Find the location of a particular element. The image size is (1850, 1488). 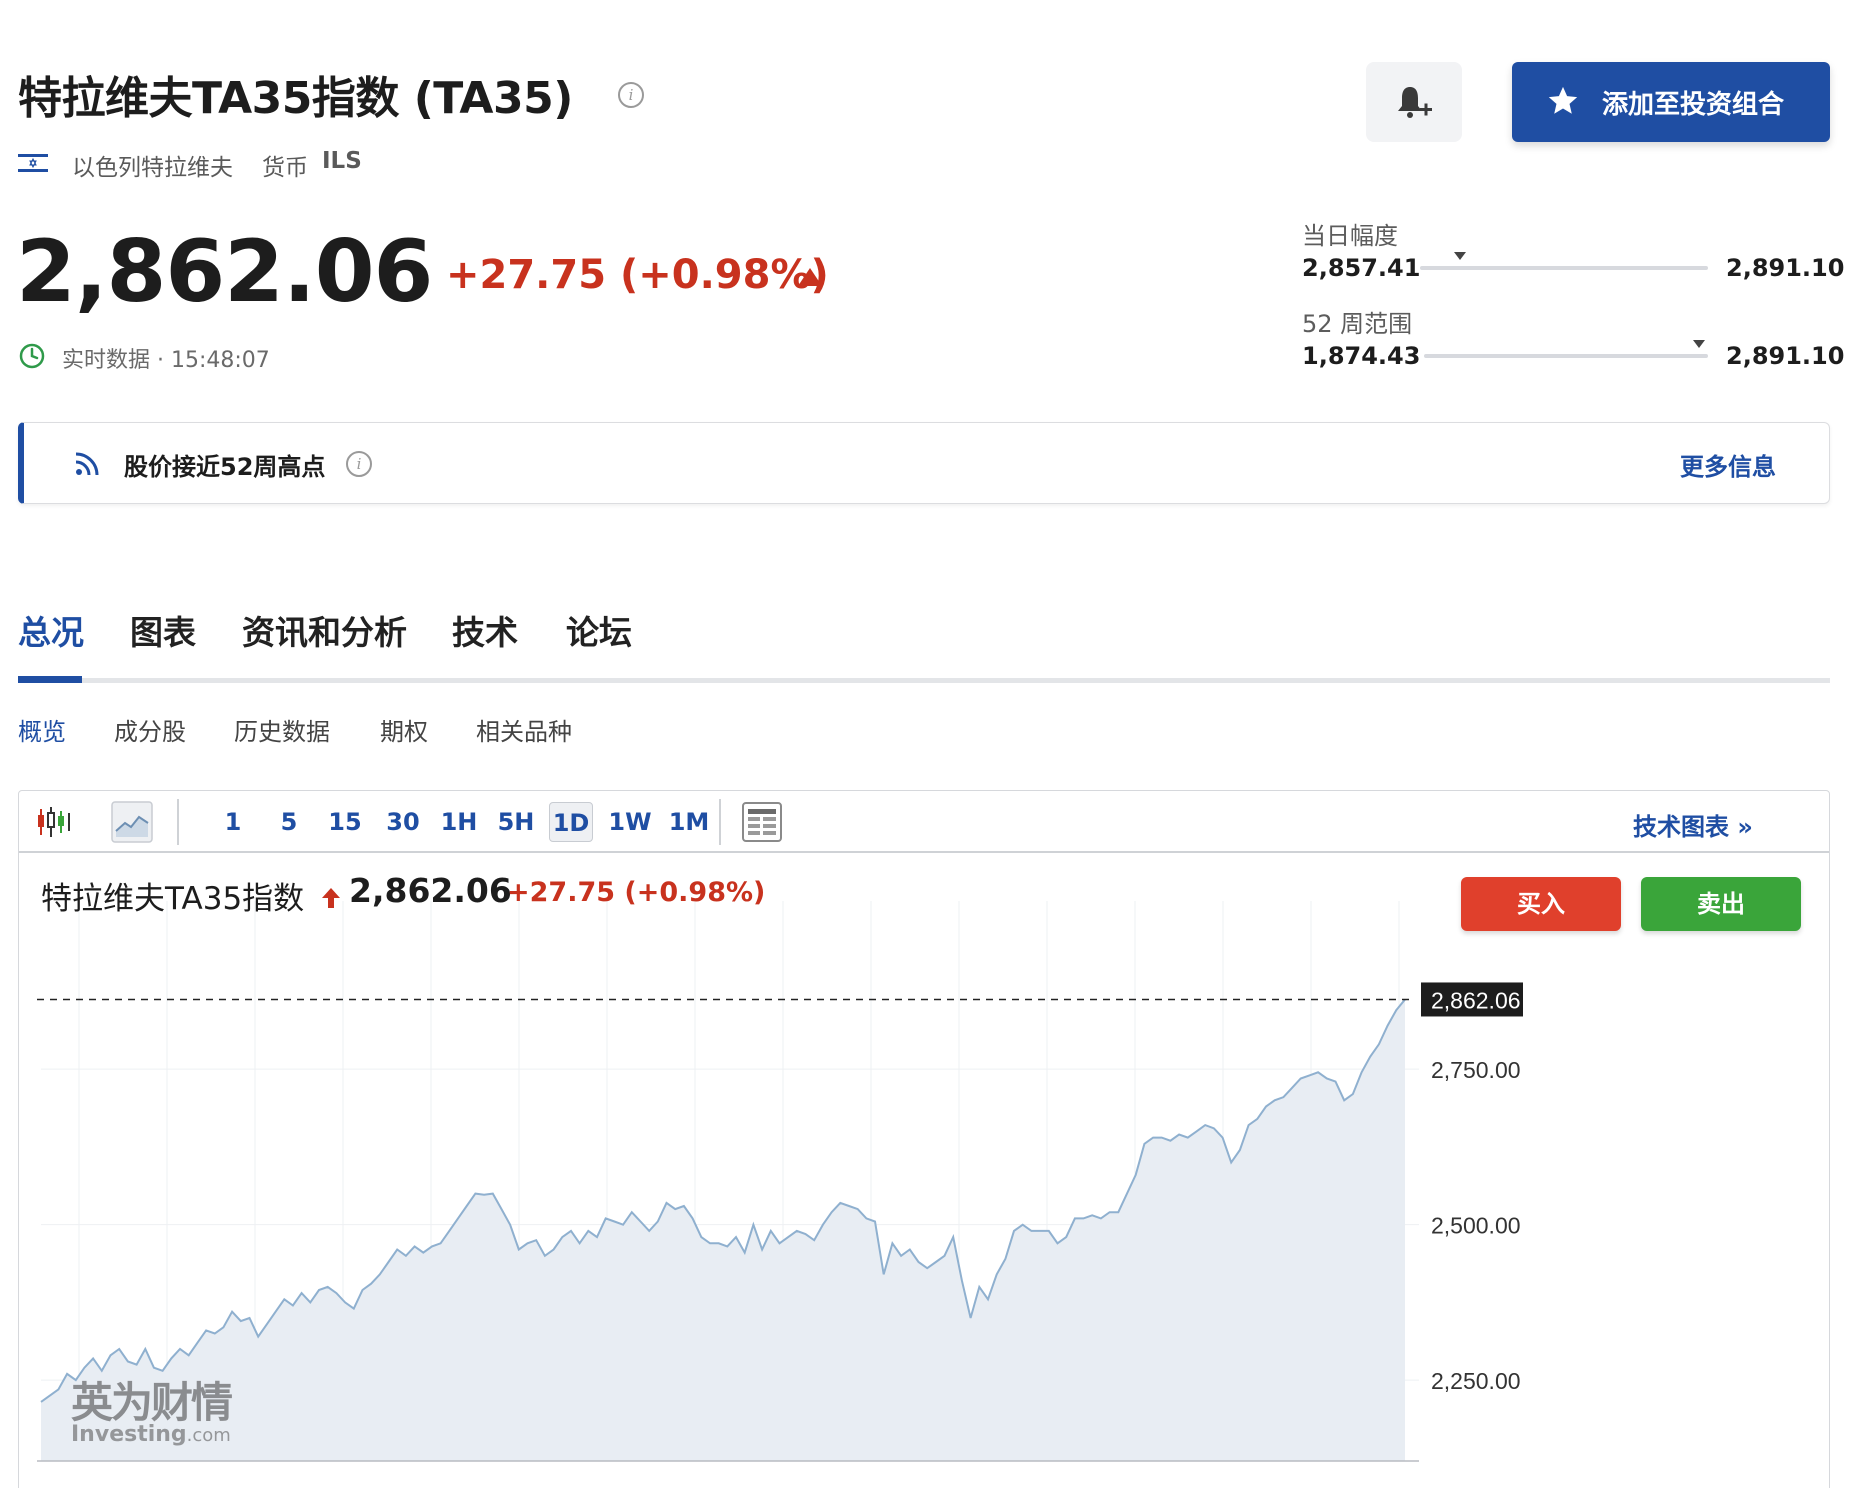

tab-overview: 总况 is located at coordinates (51, 630).